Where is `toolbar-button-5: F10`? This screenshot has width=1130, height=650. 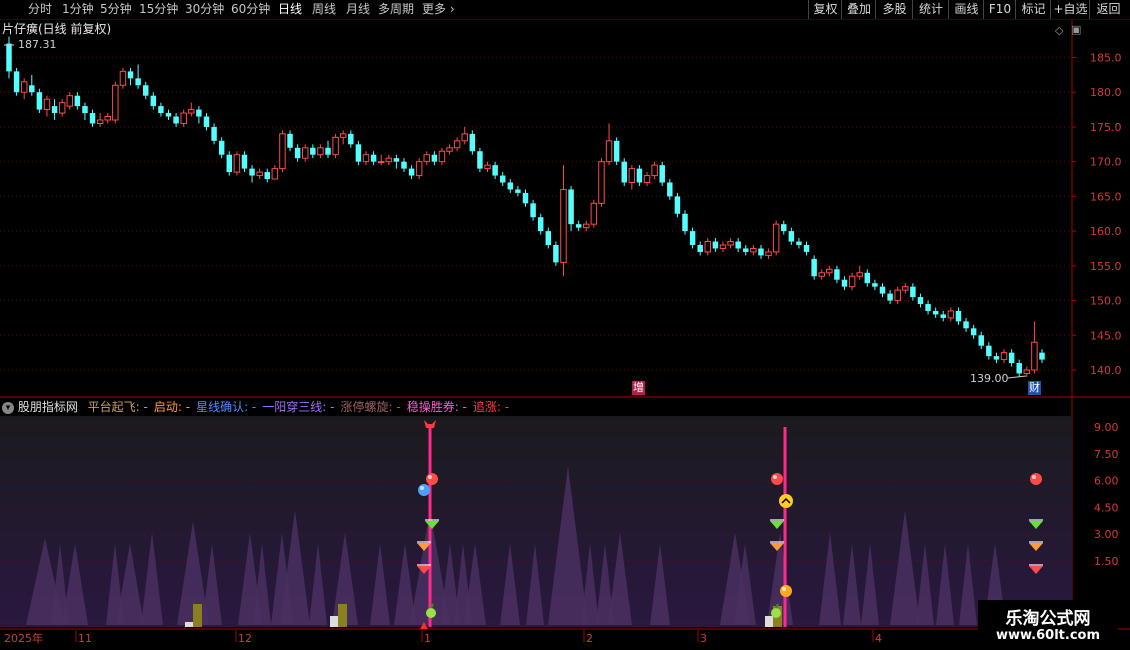
toolbar-button-5: F10 is located at coordinates (999, 9).